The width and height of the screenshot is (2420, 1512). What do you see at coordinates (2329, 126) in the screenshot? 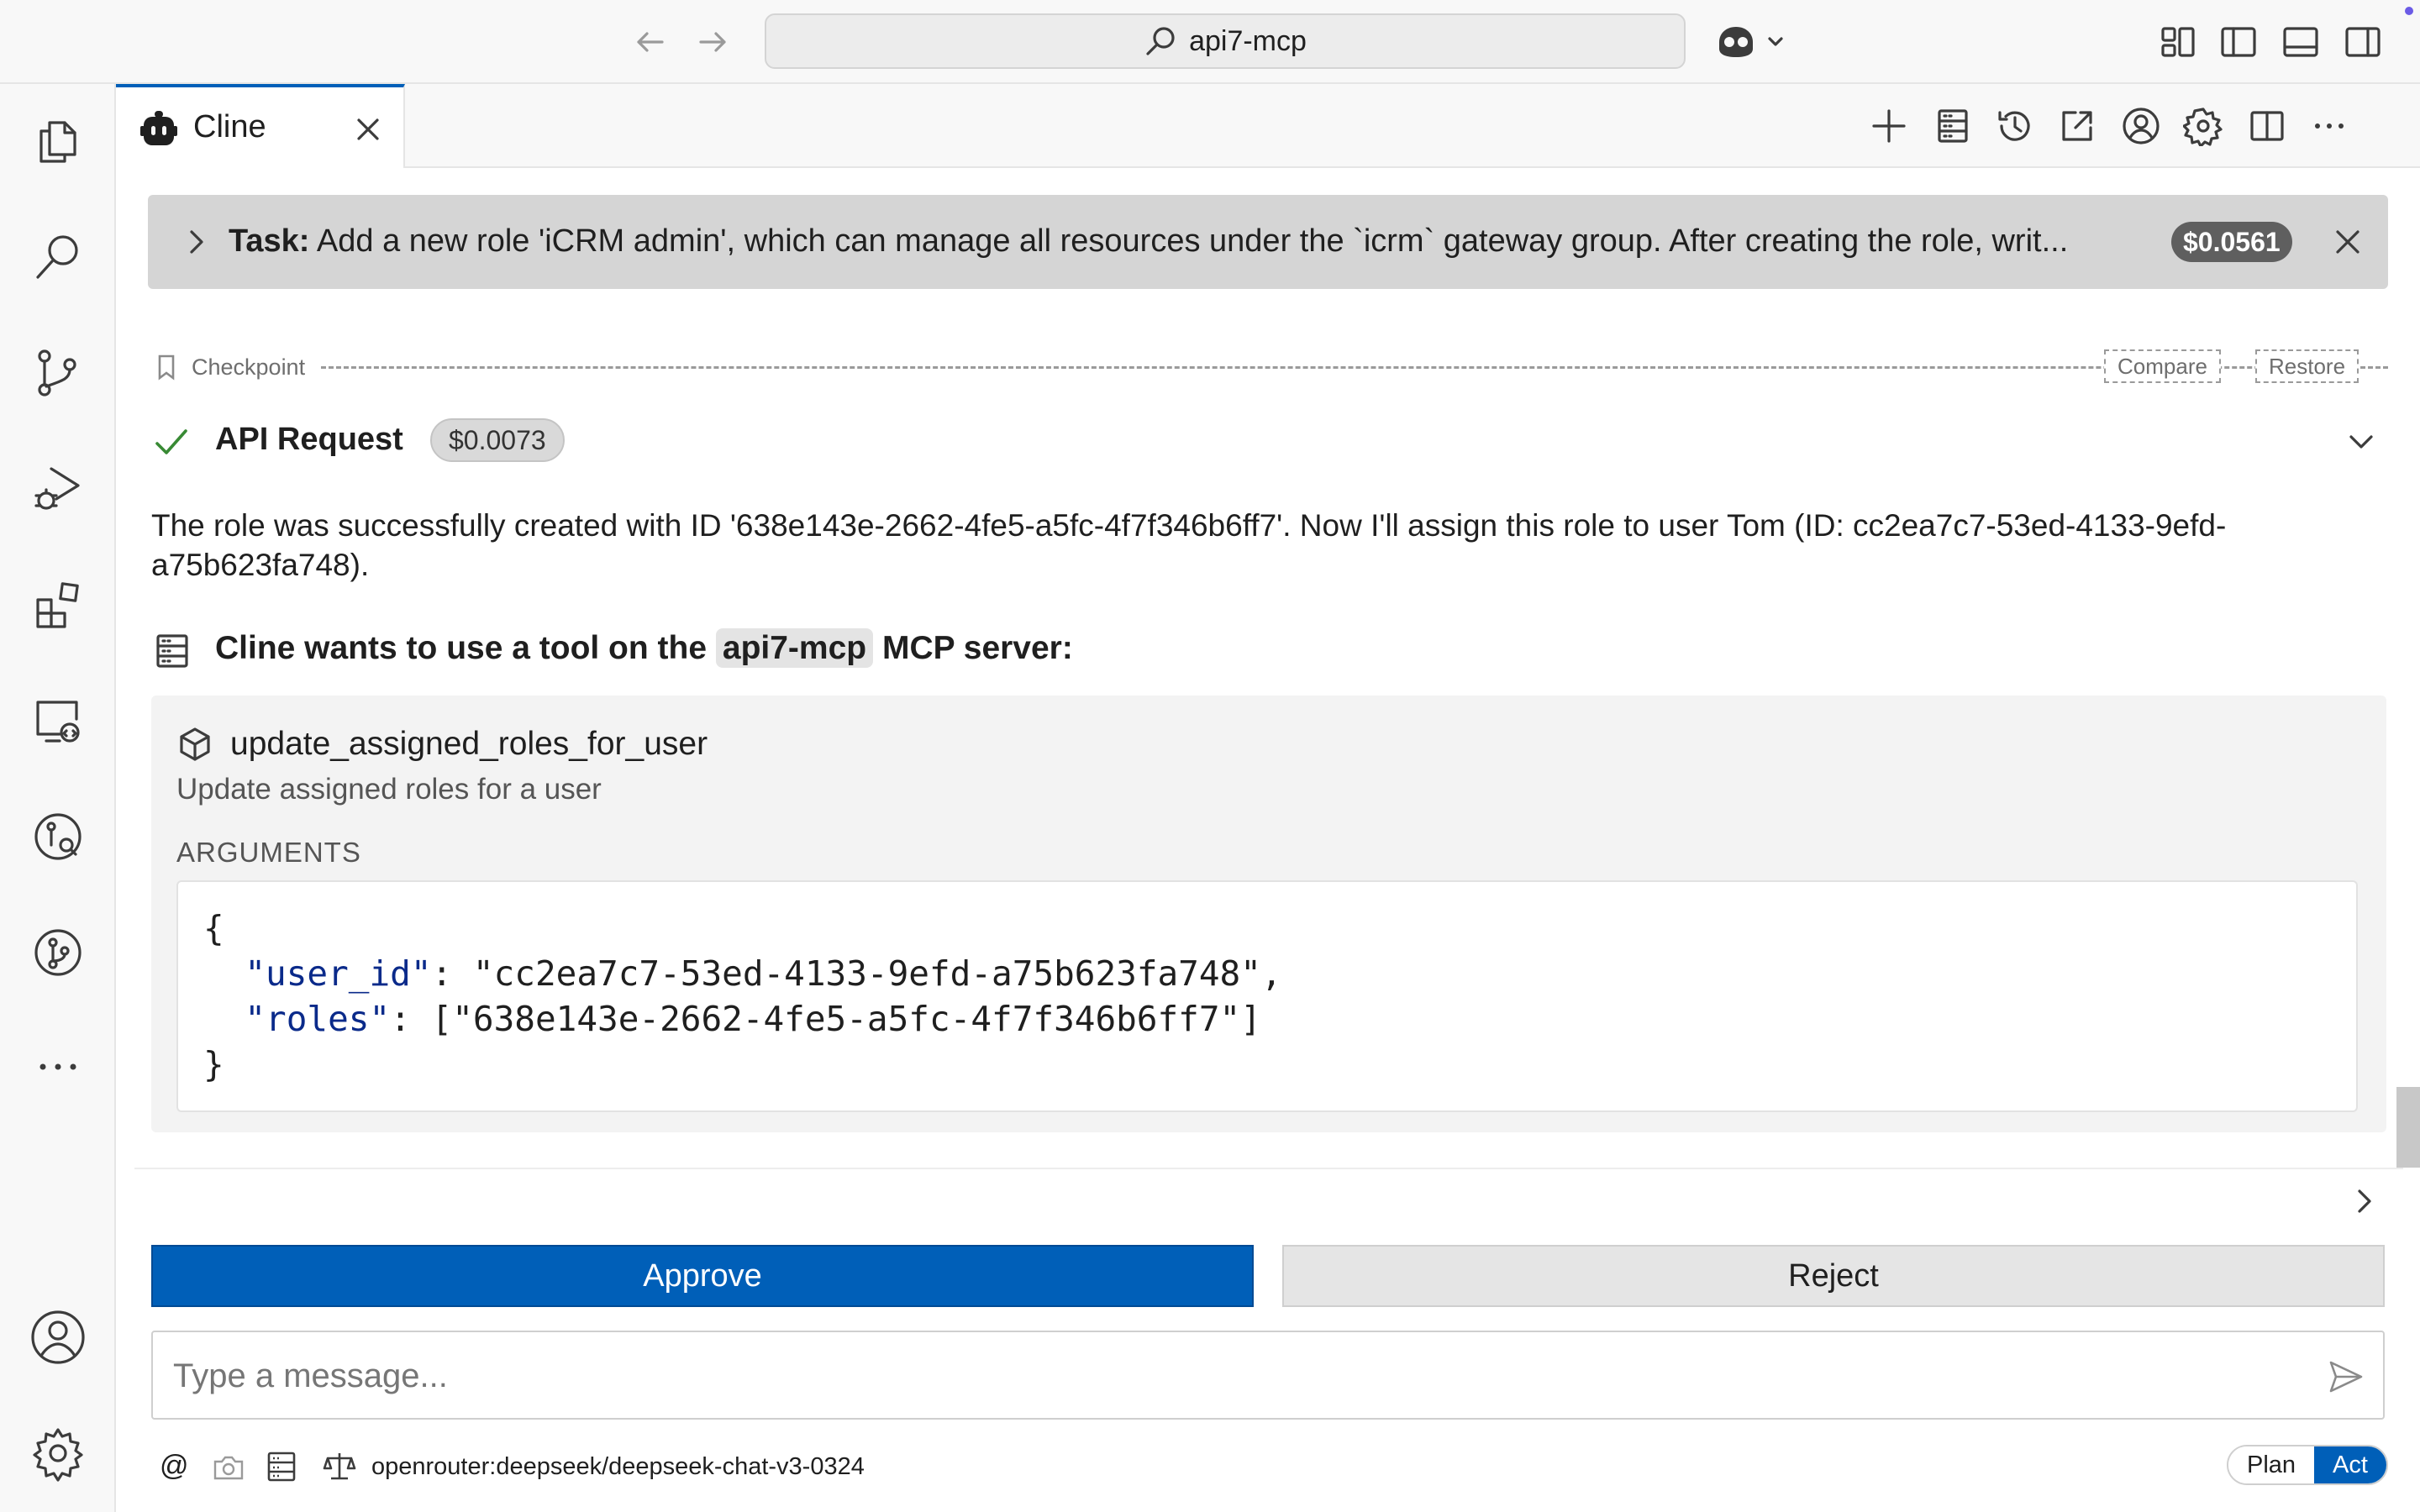
I see `more-actions-icon` at bounding box center [2329, 126].